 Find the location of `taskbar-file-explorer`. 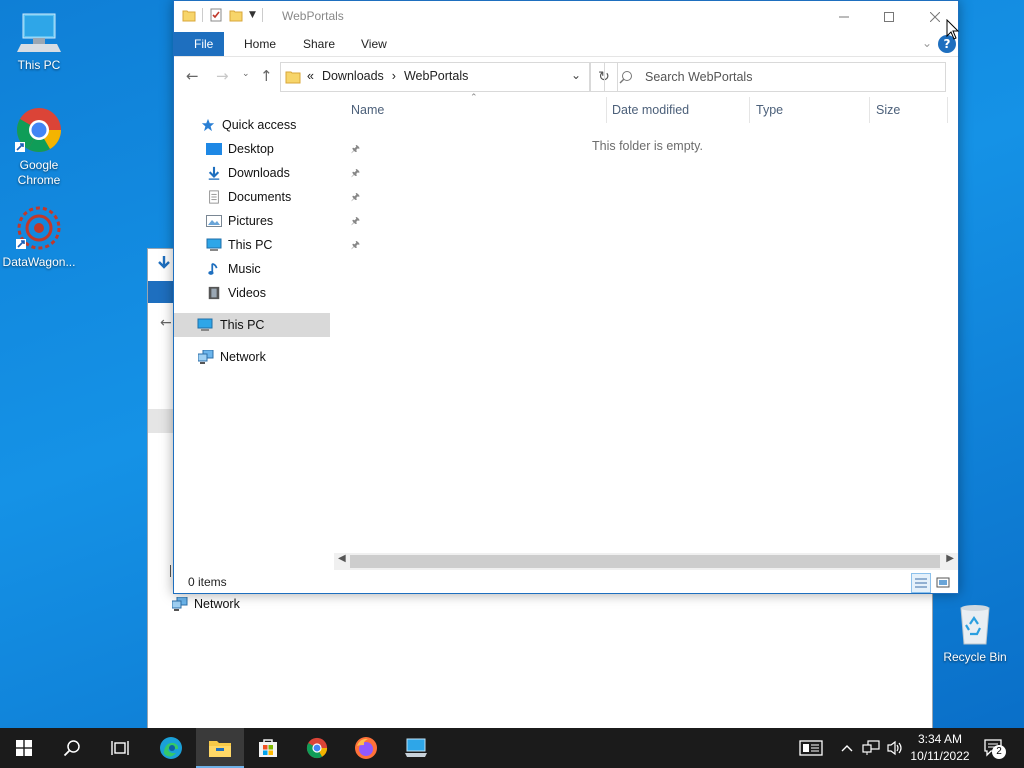

taskbar-file-explorer is located at coordinates (220, 748).